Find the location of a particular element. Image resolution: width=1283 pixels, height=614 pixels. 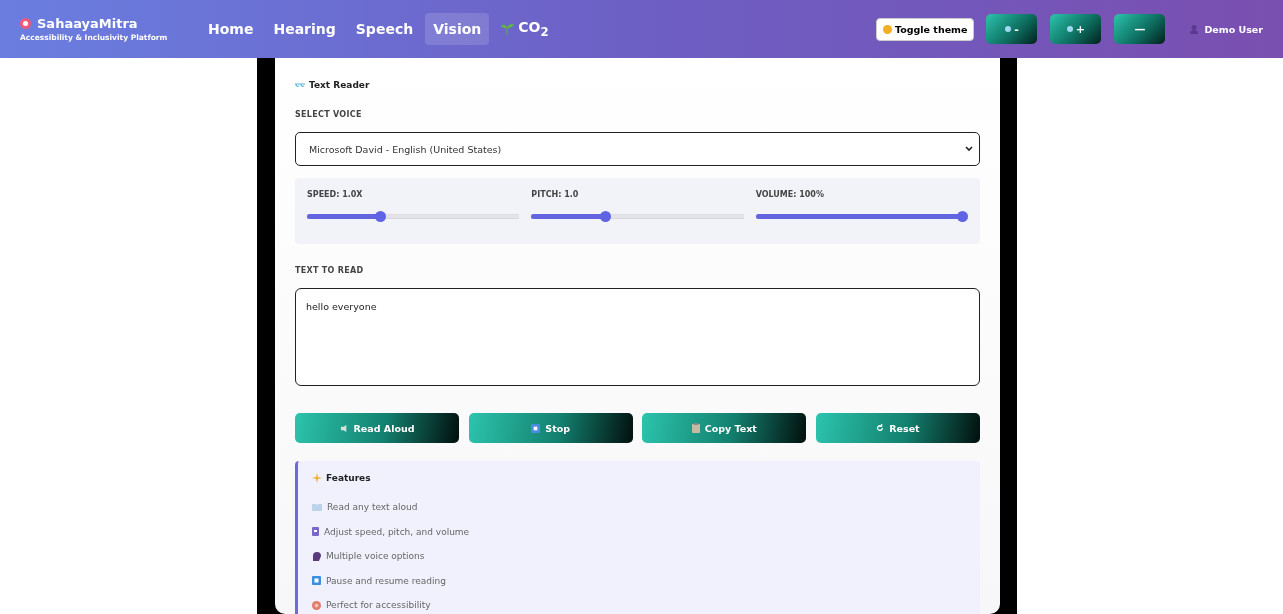

text-input: hello everyone is located at coordinates (637, 337).